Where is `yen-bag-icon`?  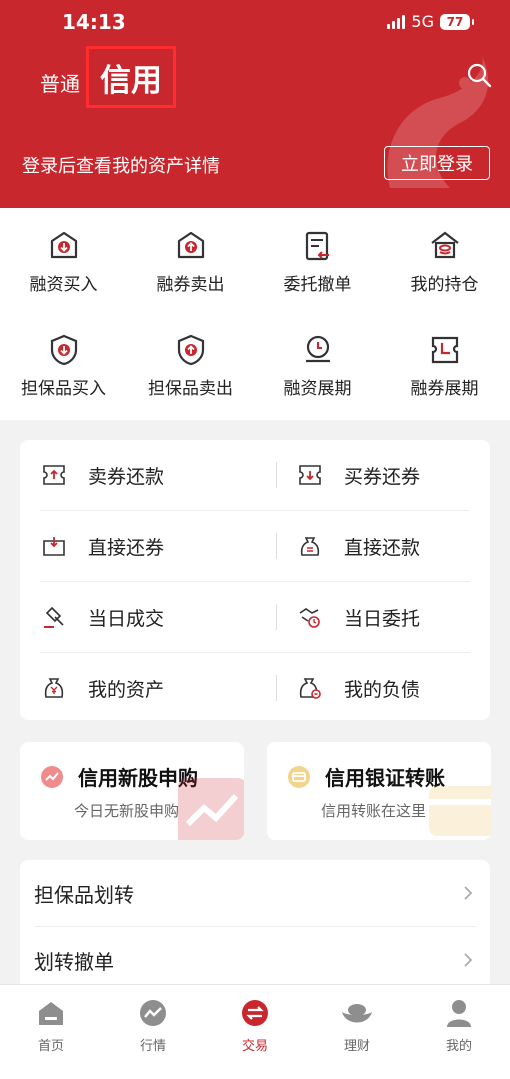 yen-bag-icon is located at coordinates (54, 688).